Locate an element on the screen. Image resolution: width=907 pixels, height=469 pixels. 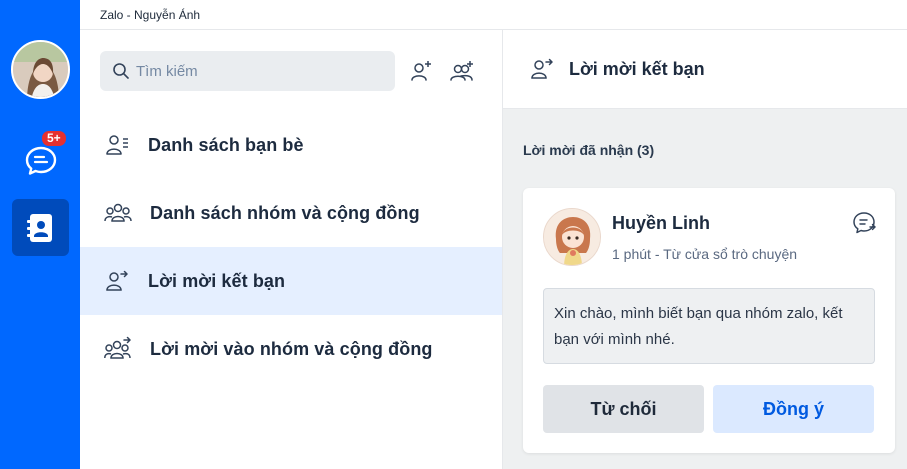
sidebar-item-label: Lời mời kết bạn is located at coordinates (217, 280).